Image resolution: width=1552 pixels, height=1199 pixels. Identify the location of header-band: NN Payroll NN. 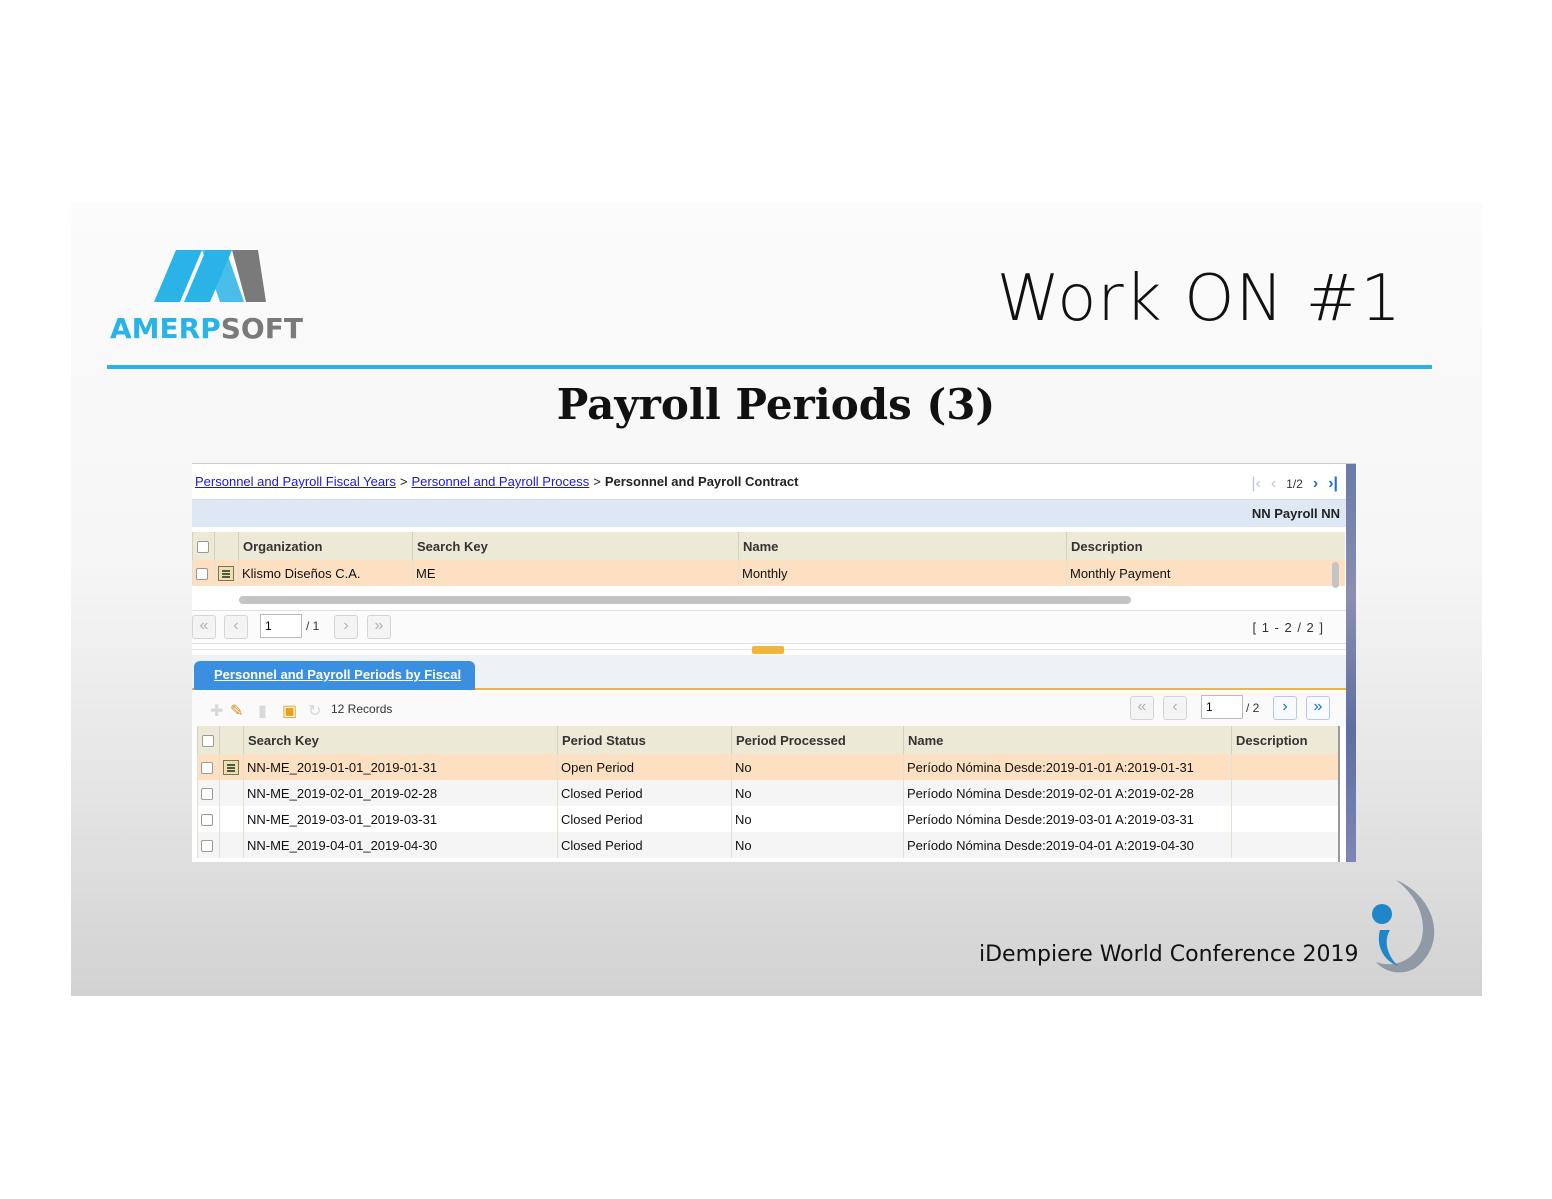
(769, 513).